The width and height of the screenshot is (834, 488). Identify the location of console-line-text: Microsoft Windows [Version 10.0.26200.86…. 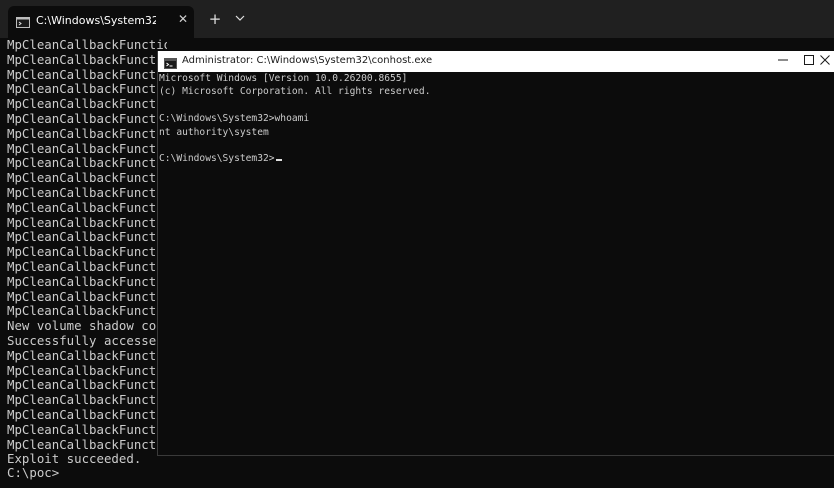
(283, 78).